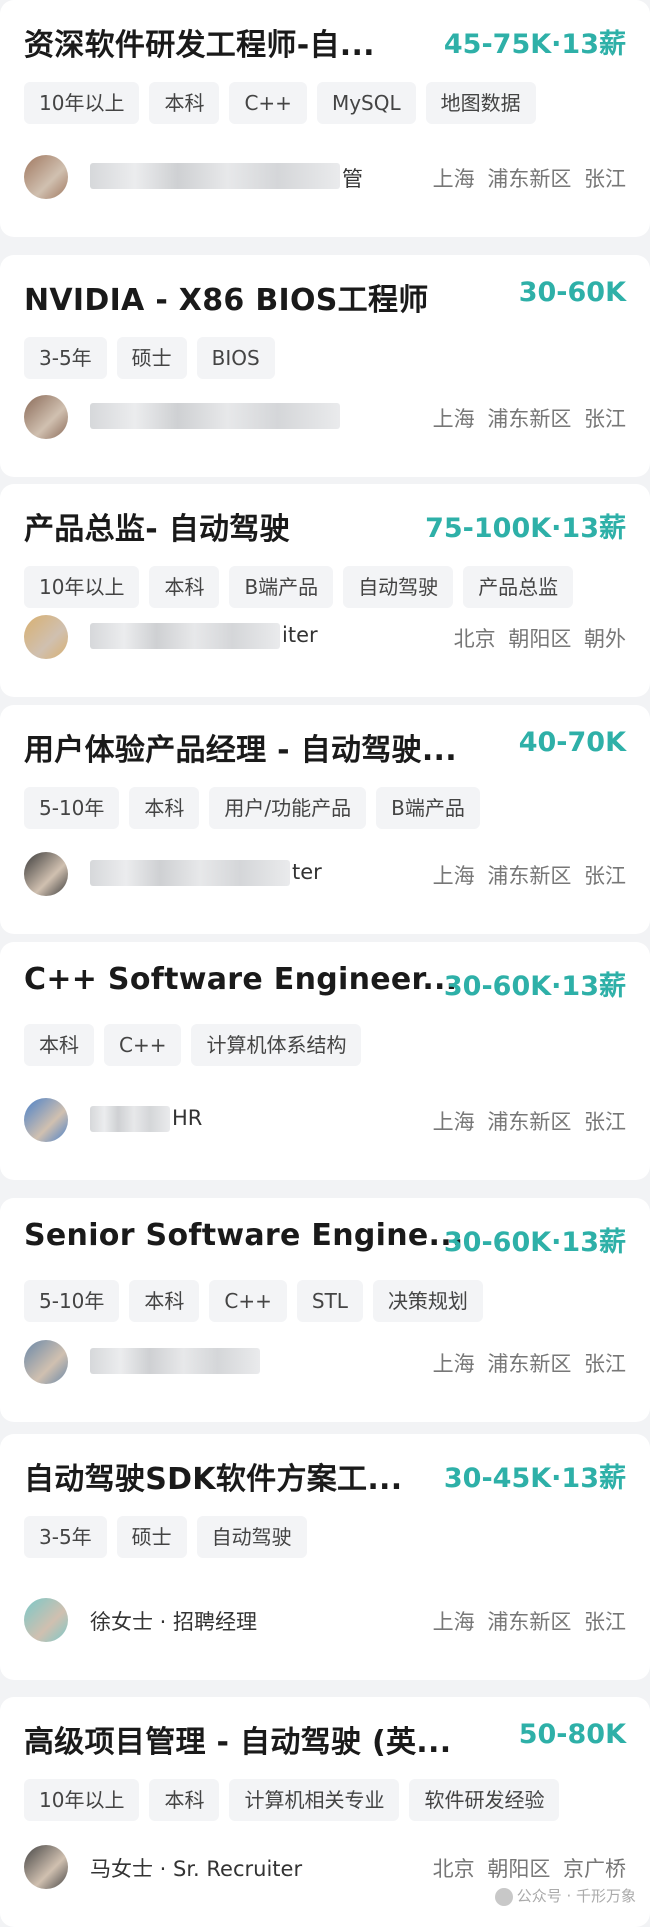  What do you see at coordinates (307, 872) in the screenshot?
I see `recruiter-name-tail: ter` at bounding box center [307, 872].